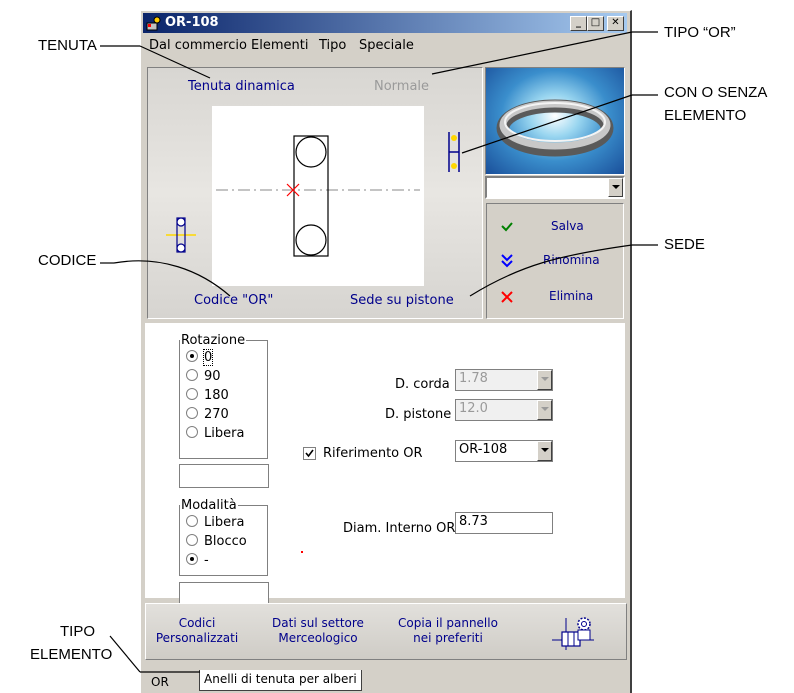 The width and height of the screenshot is (794, 693). Describe the element at coordinates (209, 505) in the screenshot. I see `mode-legend: Modalità` at that location.